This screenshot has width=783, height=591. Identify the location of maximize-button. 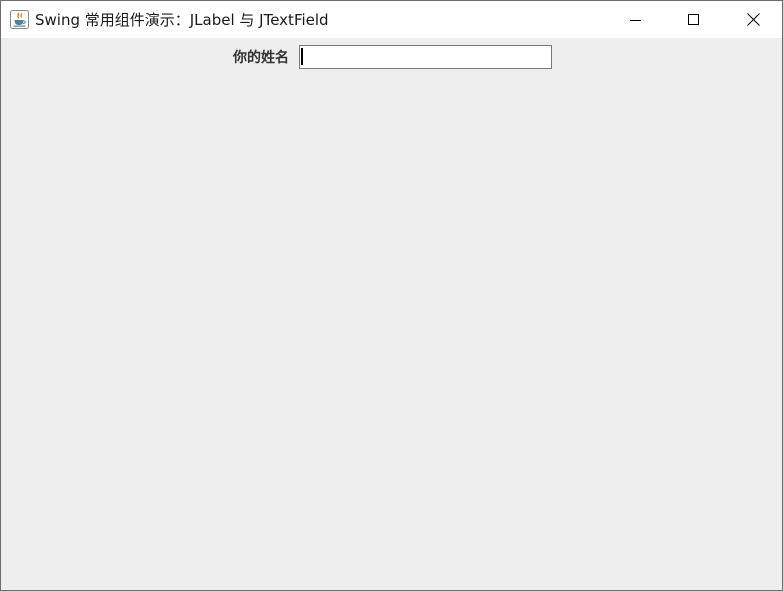
(694, 19).